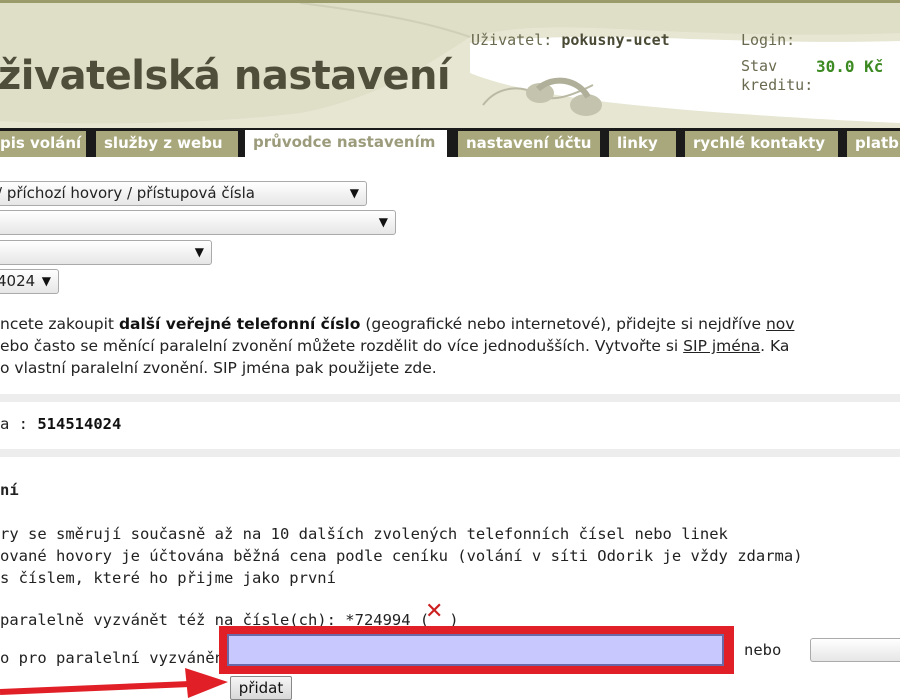 This screenshot has width=900, height=700. Describe the element at coordinates (512, 40) in the screenshot. I see `user-label: Uživatel:` at that location.